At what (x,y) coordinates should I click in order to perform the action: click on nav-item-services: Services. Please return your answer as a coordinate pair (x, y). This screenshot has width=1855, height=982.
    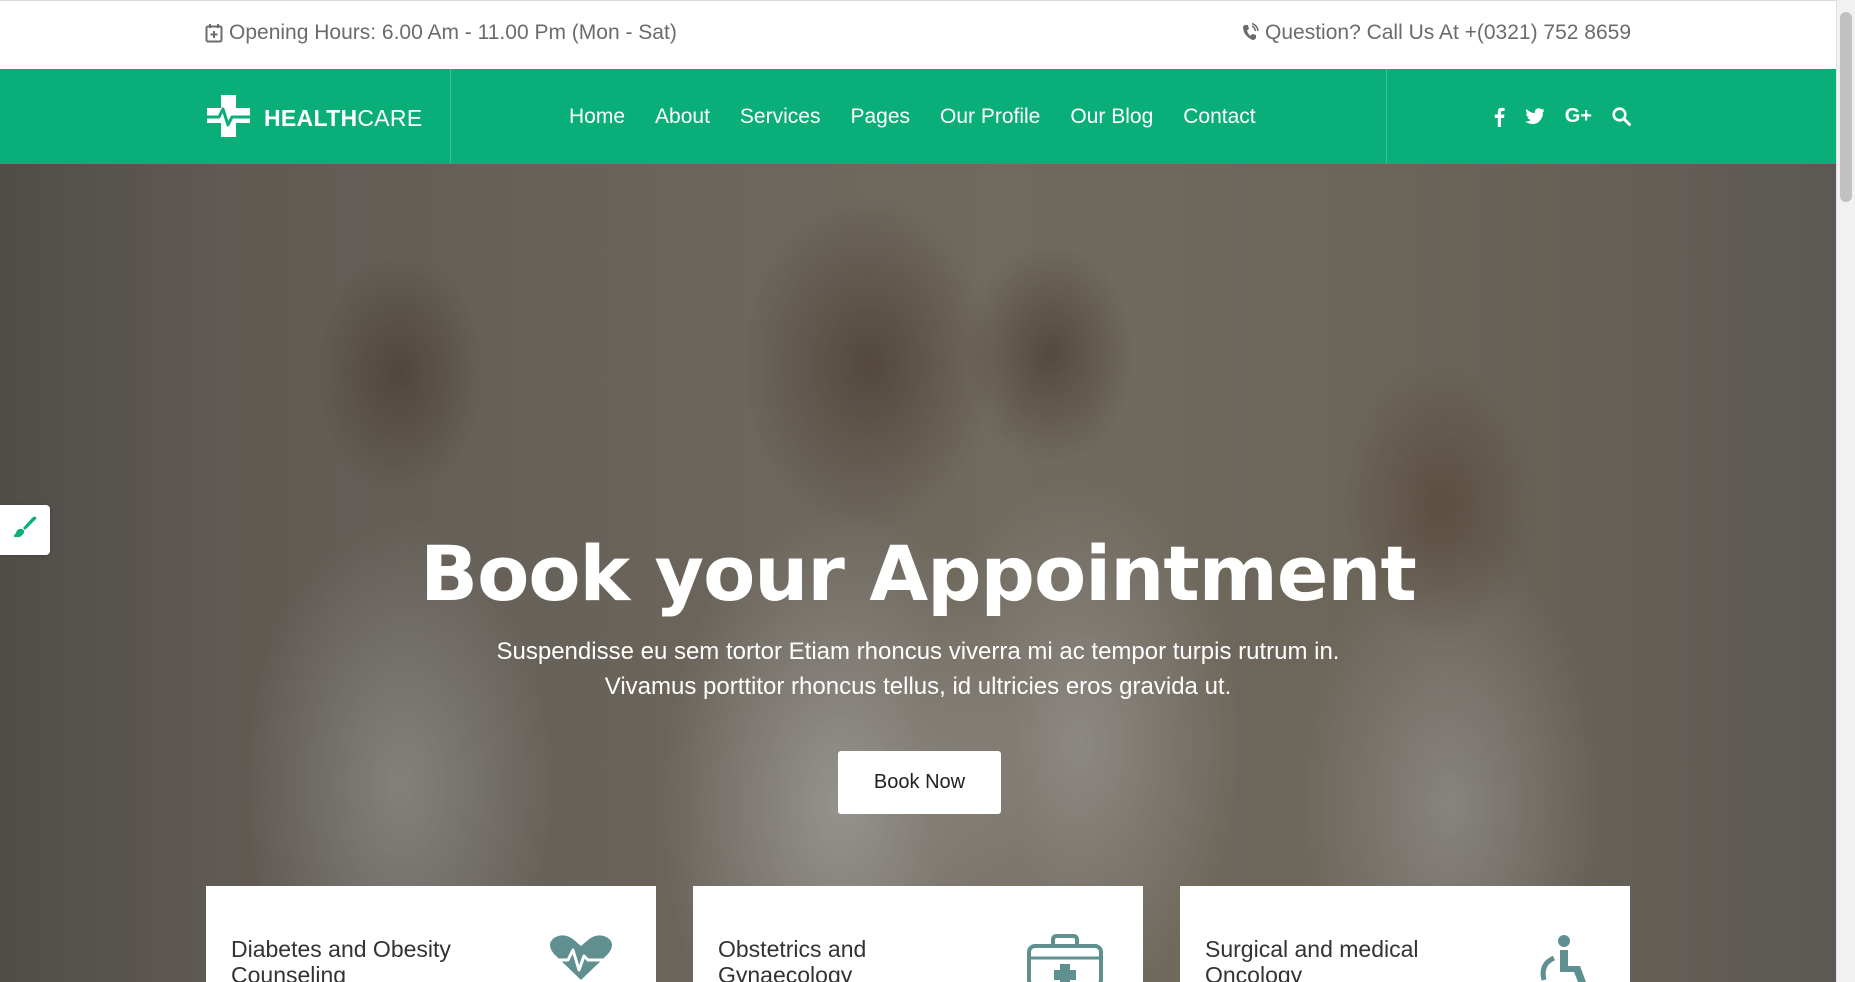
    Looking at the image, I should click on (780, 117).